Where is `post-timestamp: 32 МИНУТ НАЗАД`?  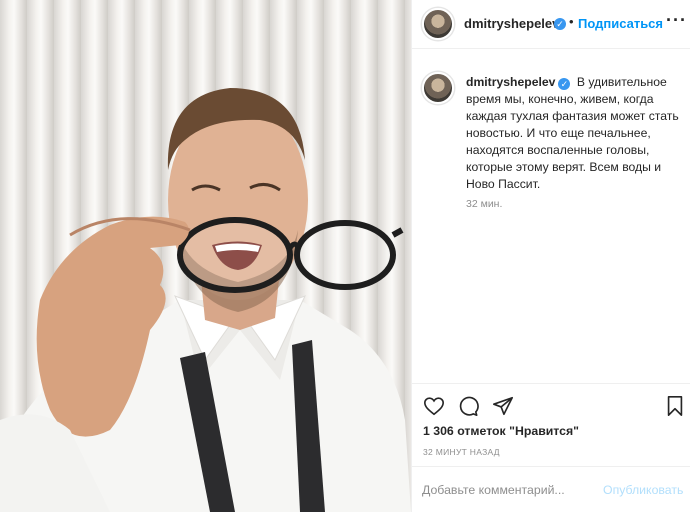
post-timestamp: 32 МИНУТ НАЗАД is located at coordinates (461, 452).